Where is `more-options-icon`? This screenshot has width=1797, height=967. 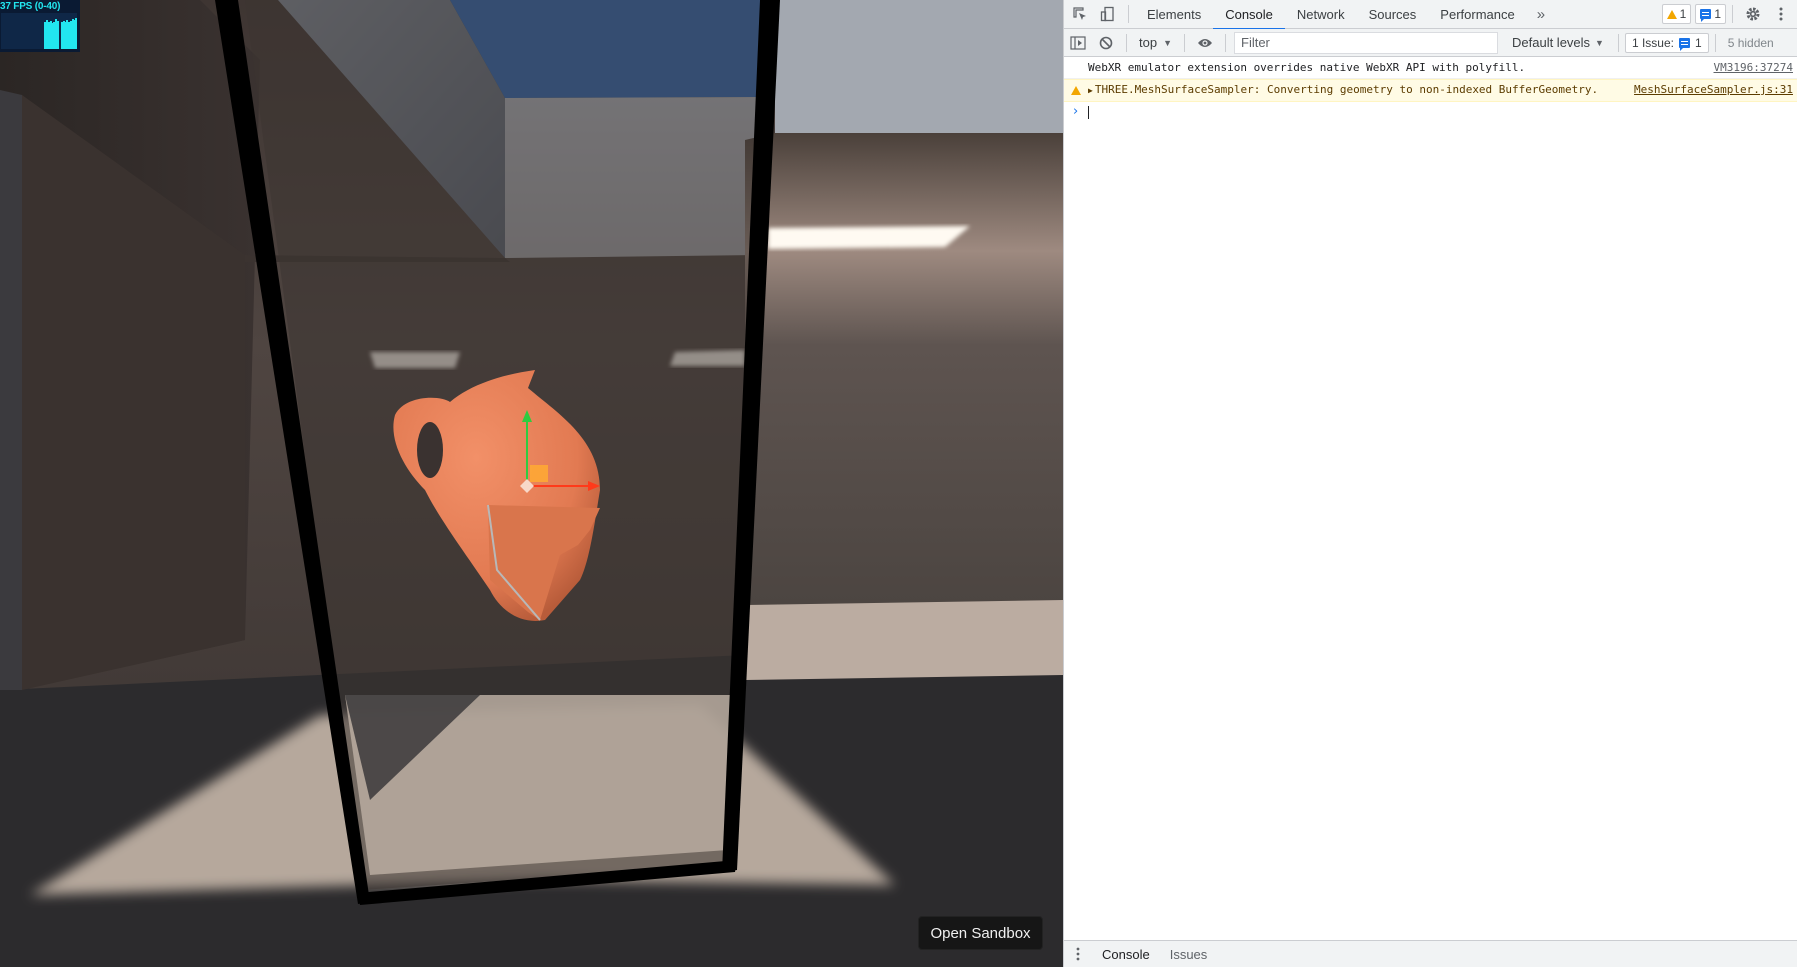 more-options-icon is located at coordinates (1781, 14).